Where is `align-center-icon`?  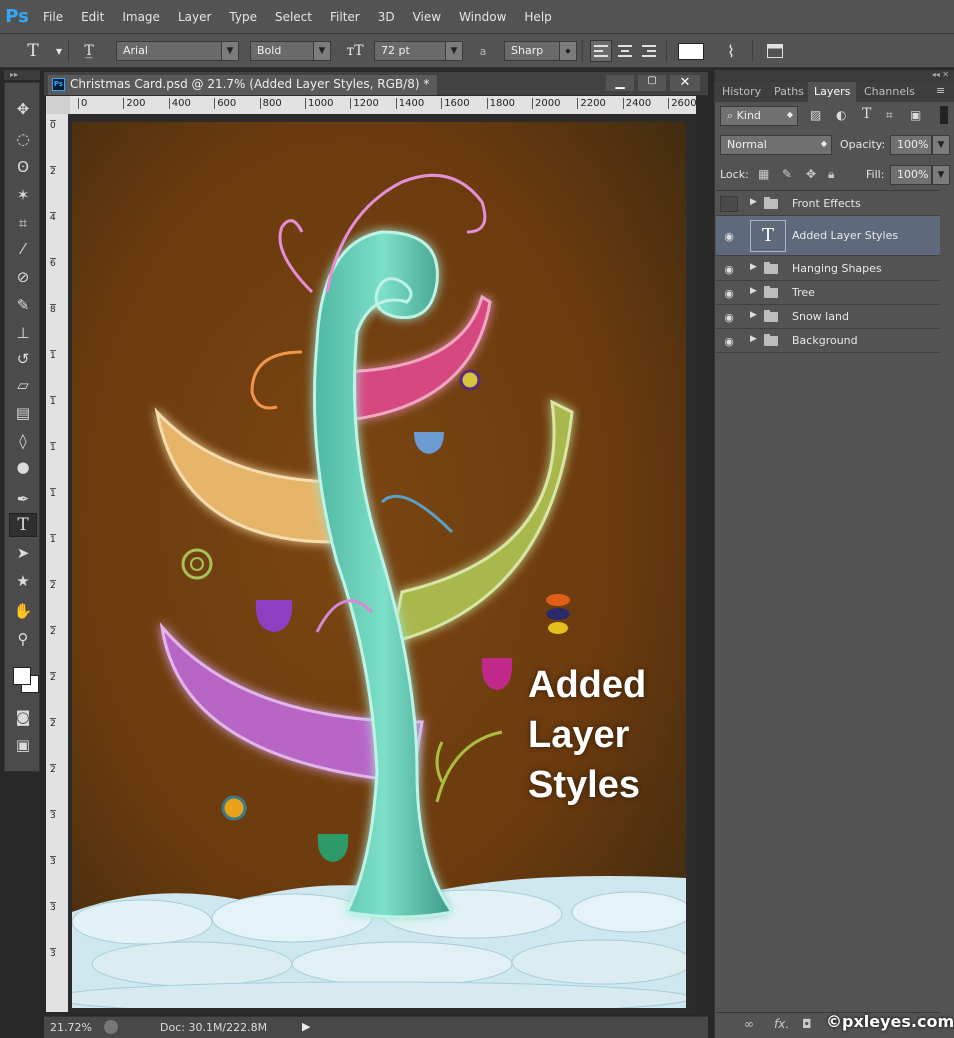 align-center-icon is located at coordinates (625, 51).